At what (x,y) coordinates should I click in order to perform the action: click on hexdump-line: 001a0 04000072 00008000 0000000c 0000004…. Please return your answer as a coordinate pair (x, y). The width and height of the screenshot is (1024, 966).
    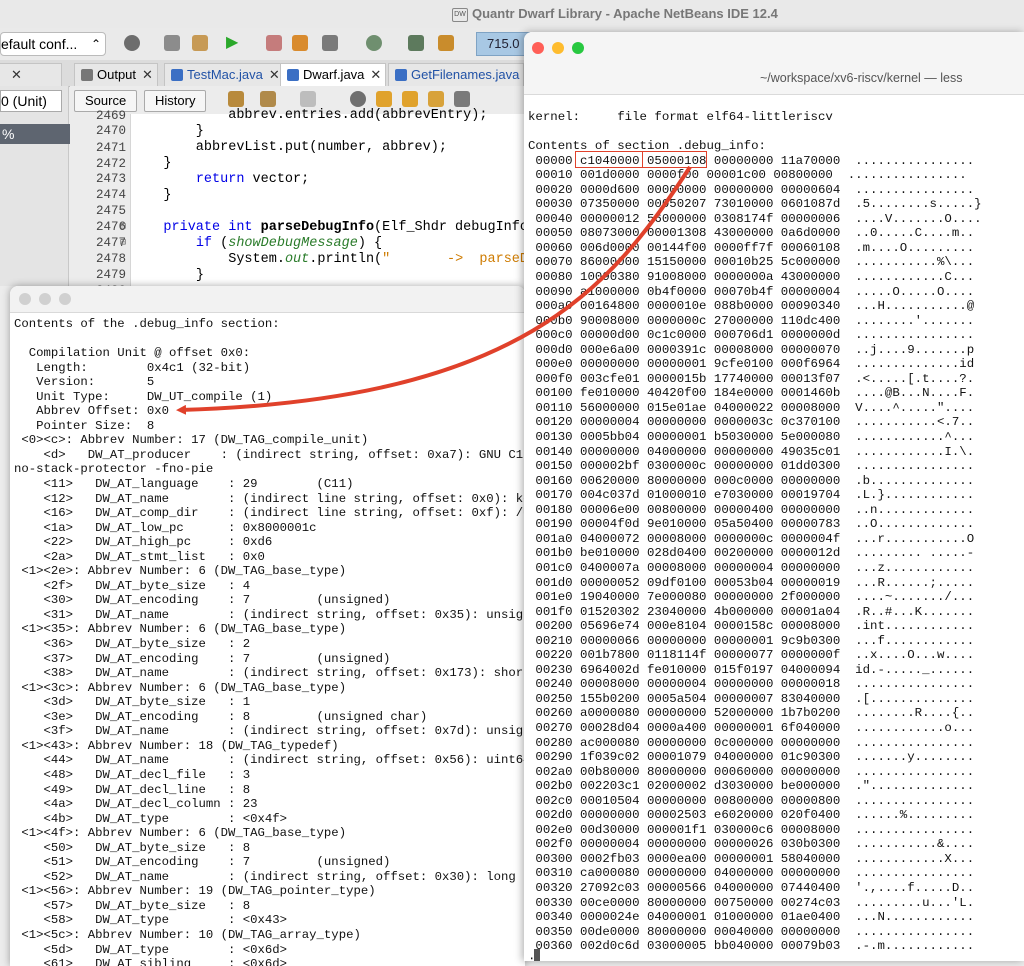
    Looking at the image, I should click on (751, 538).